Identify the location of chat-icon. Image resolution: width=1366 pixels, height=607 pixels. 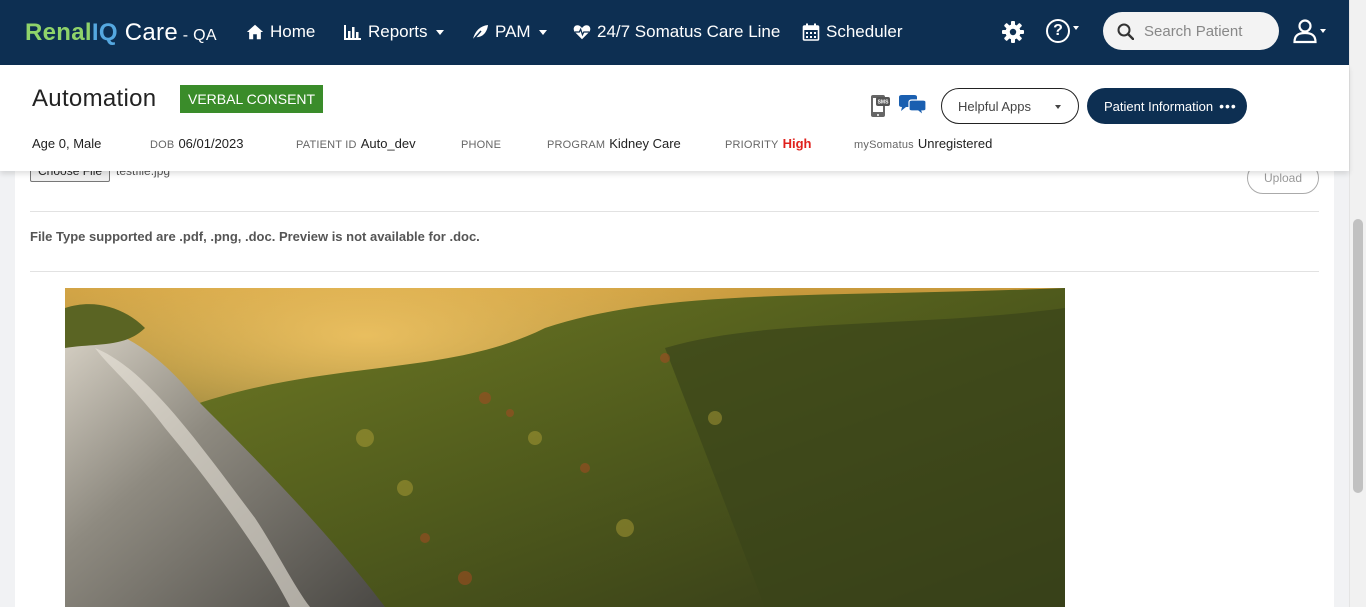
(912, 105).